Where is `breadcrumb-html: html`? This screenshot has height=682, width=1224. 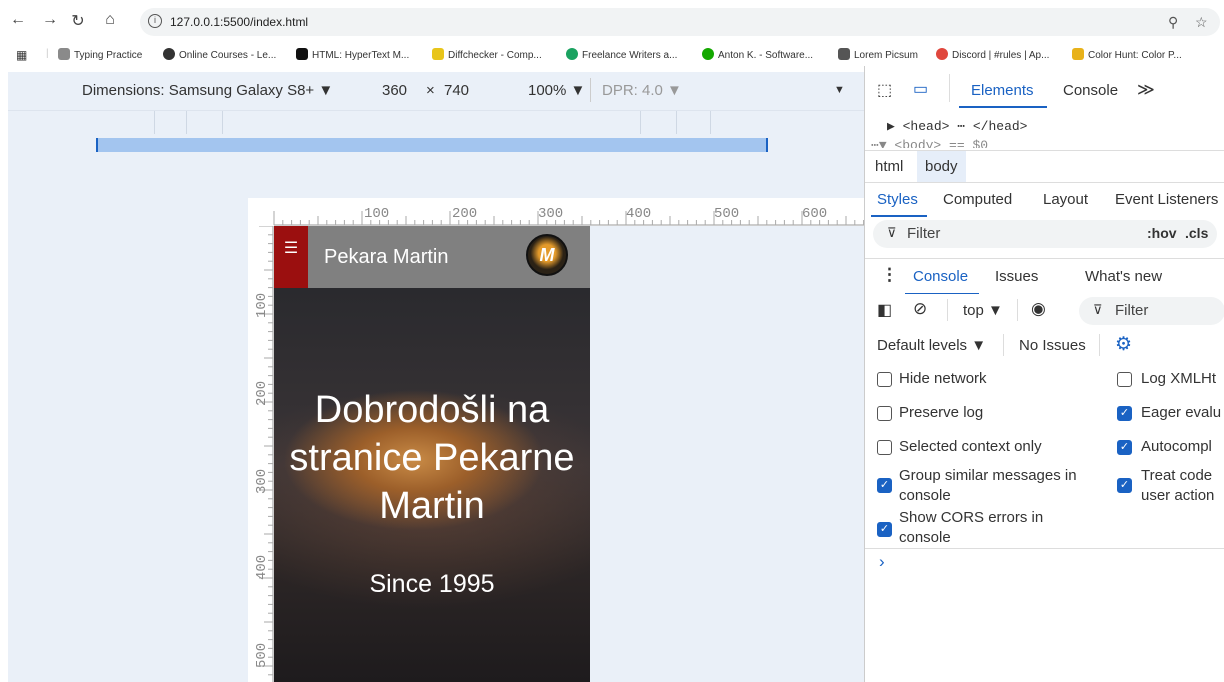
breadcrumb-html: html is located at coordinates (889, 166).